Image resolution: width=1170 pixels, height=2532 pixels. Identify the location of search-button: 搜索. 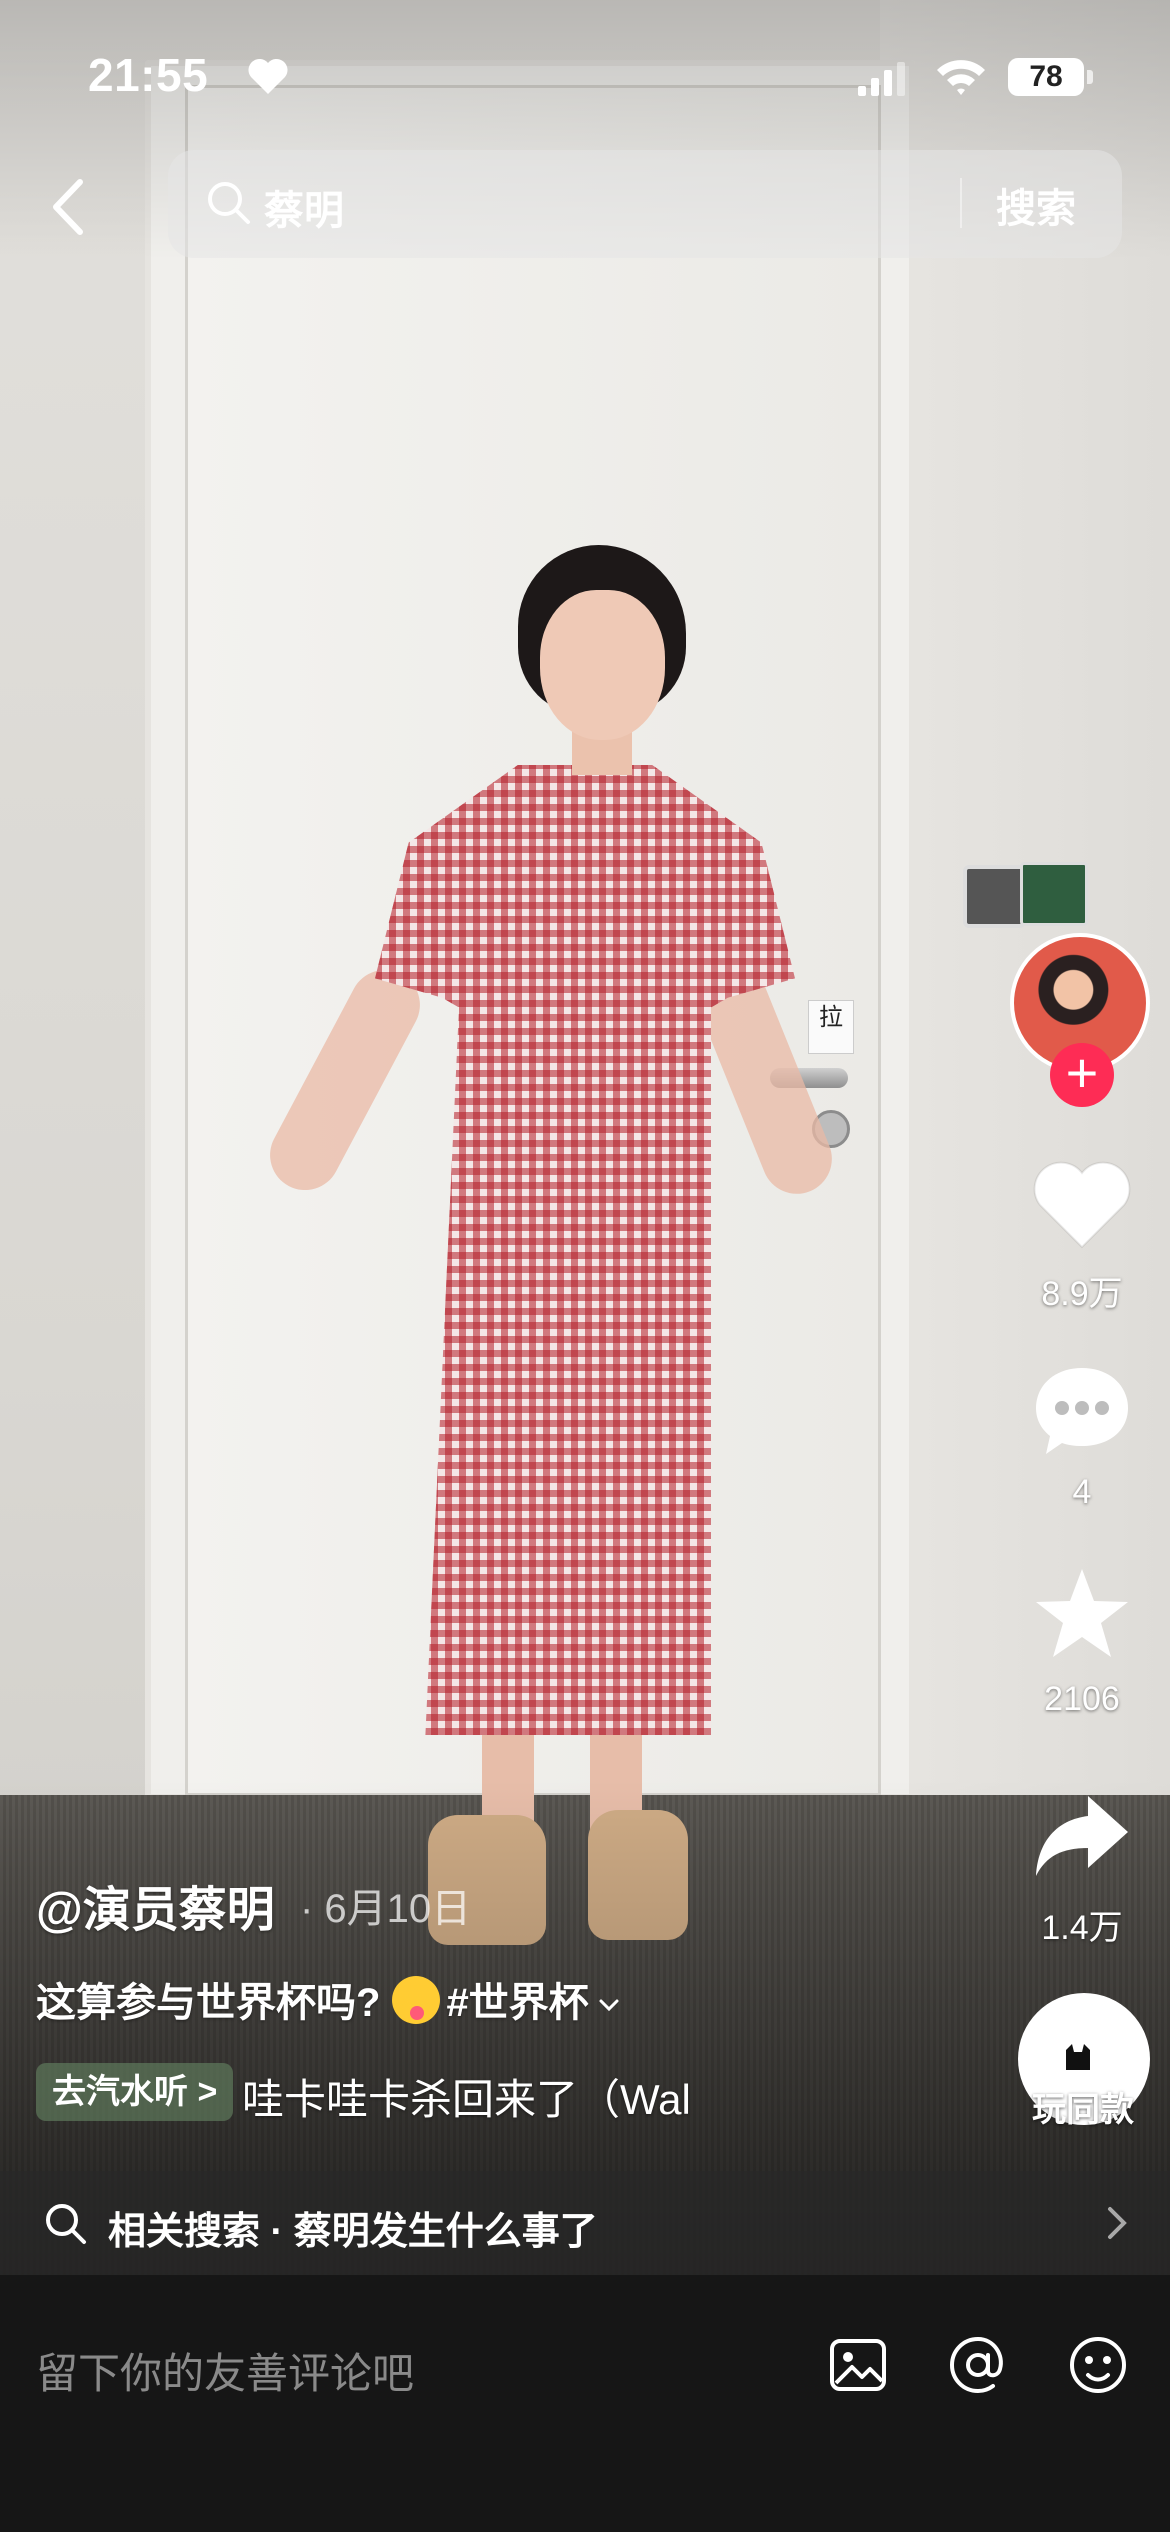
(1036, 205).